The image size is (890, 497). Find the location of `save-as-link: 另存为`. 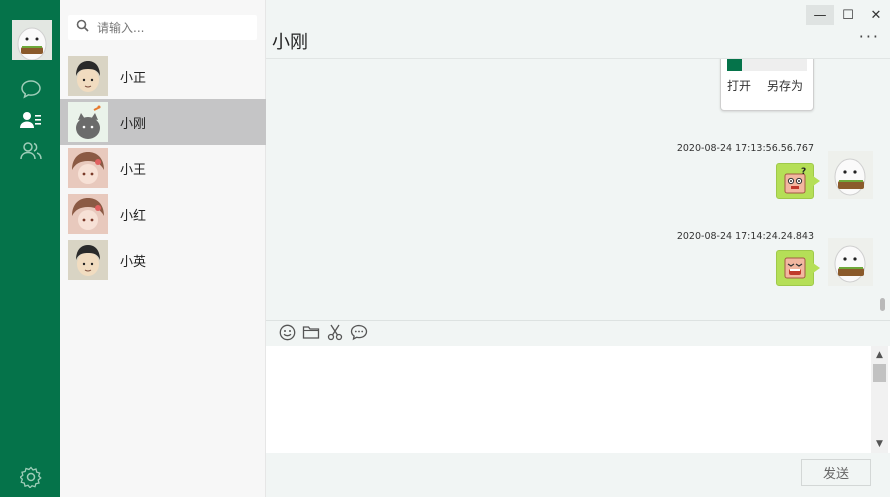

save-as-link: 另存为 is located at coordinates (785, 85).